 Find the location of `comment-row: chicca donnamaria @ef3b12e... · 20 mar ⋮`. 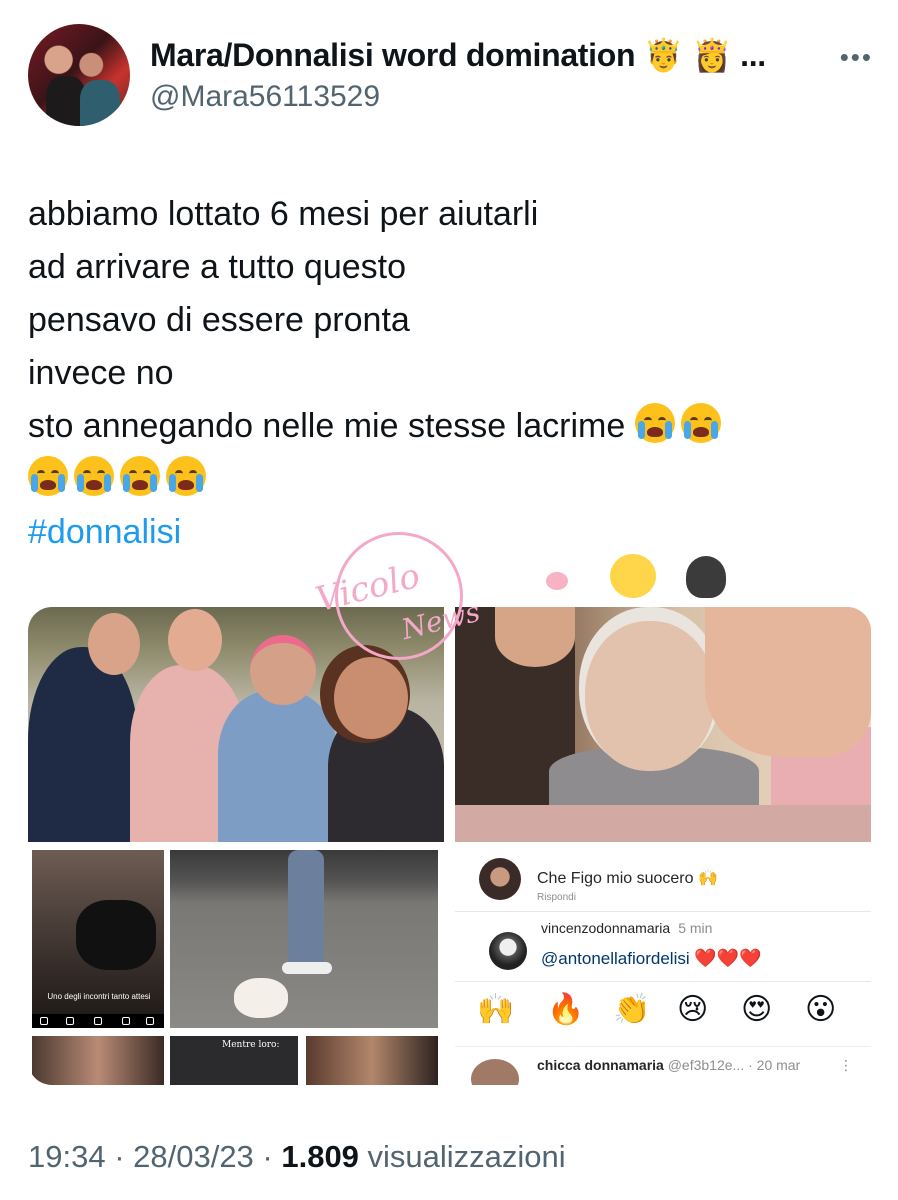

comment-row: chicca donnamaria @ef3b12e... · 20 mar ⋮ is located at coordinates (663, 1065).